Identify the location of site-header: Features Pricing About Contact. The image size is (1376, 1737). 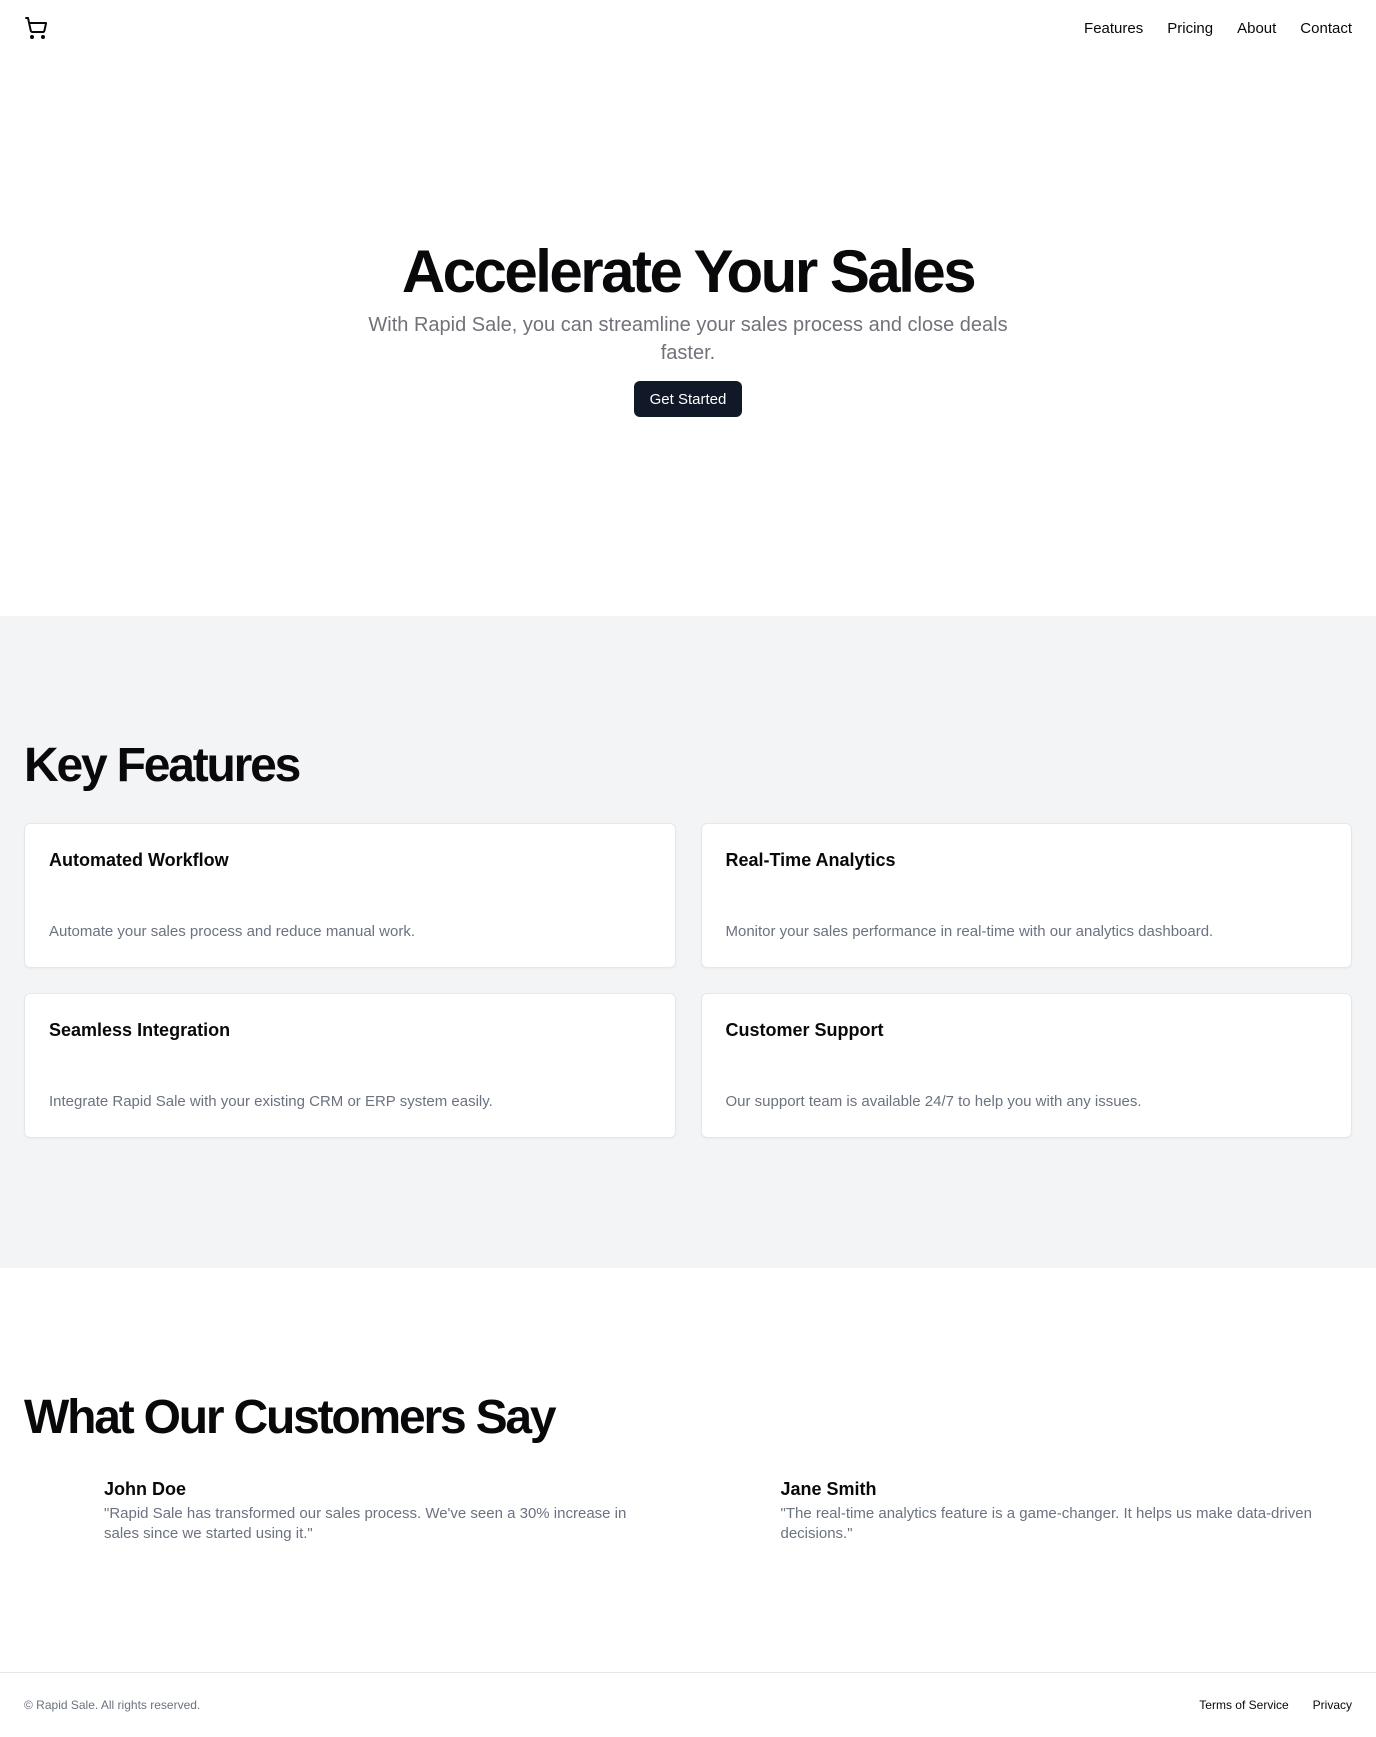
(688, 28).